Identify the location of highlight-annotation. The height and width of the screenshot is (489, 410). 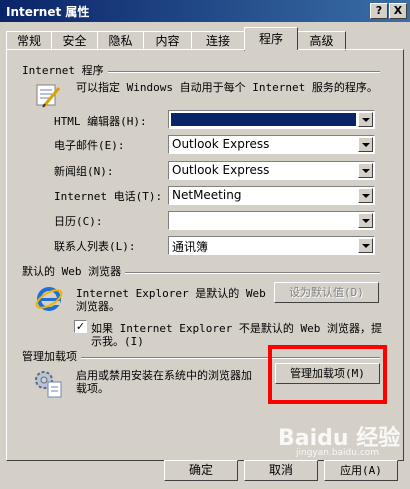
(327, 374).